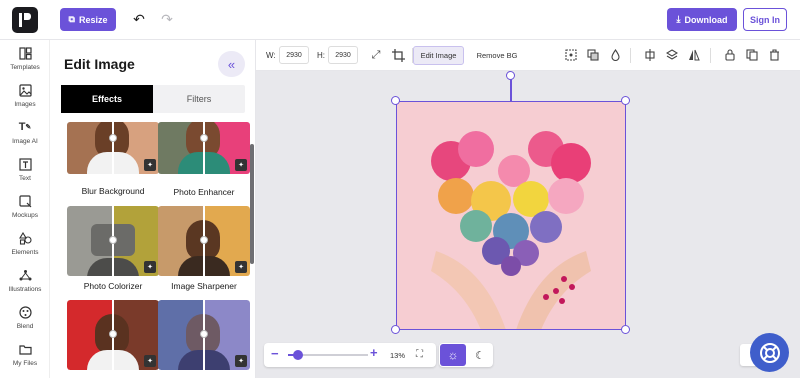  I want to click on text-icon, so click(25, 164).